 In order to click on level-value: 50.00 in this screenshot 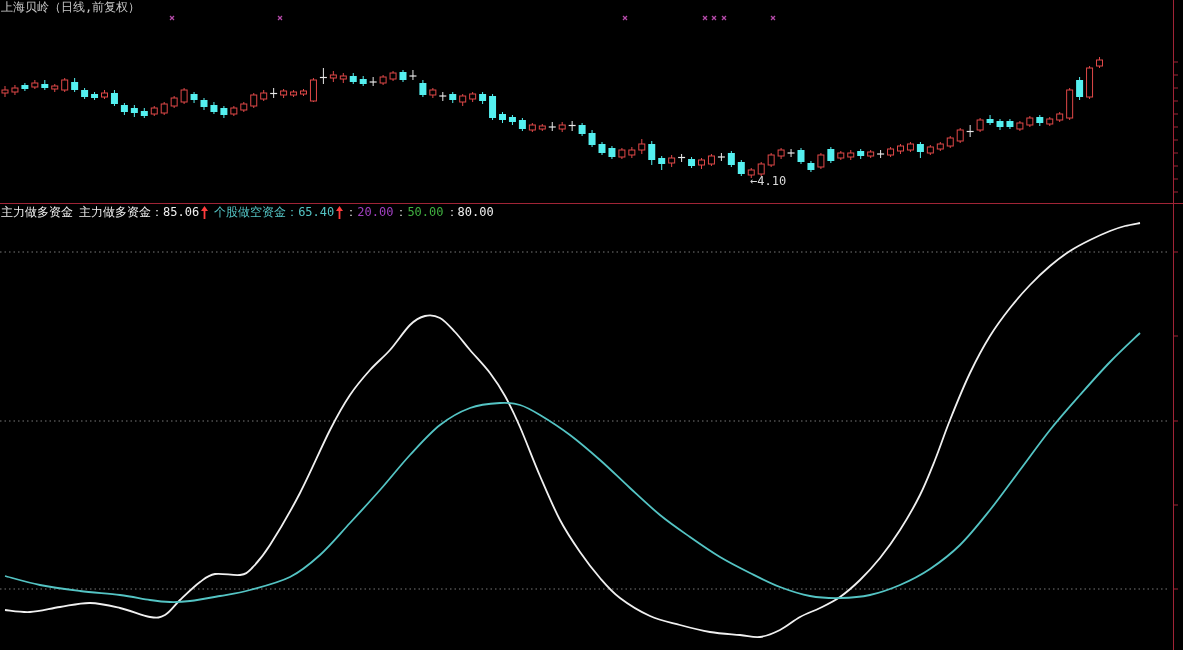, I will do `click(425, 212)`.